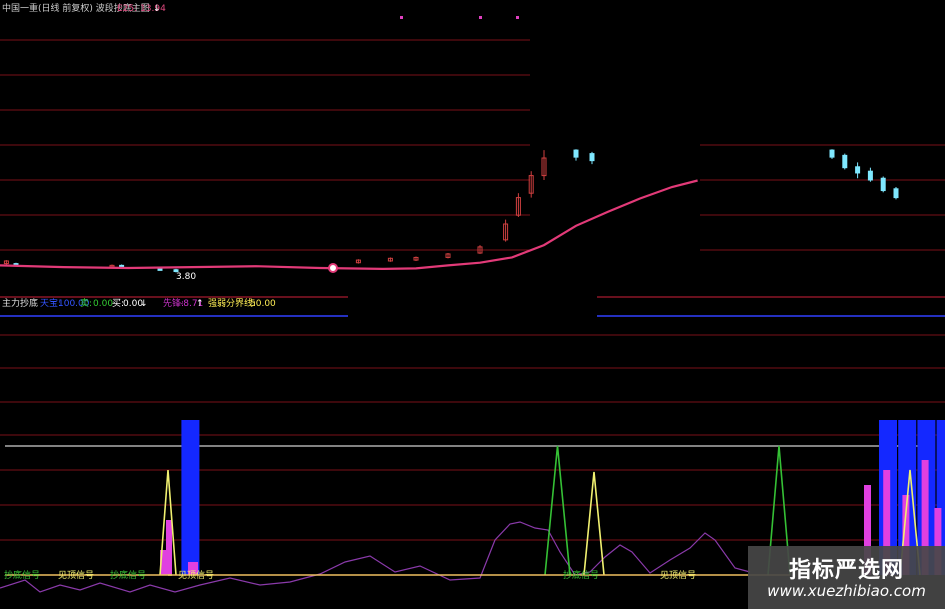  I want to click on ma-legend-arrow: ↓, so click(157, 9).